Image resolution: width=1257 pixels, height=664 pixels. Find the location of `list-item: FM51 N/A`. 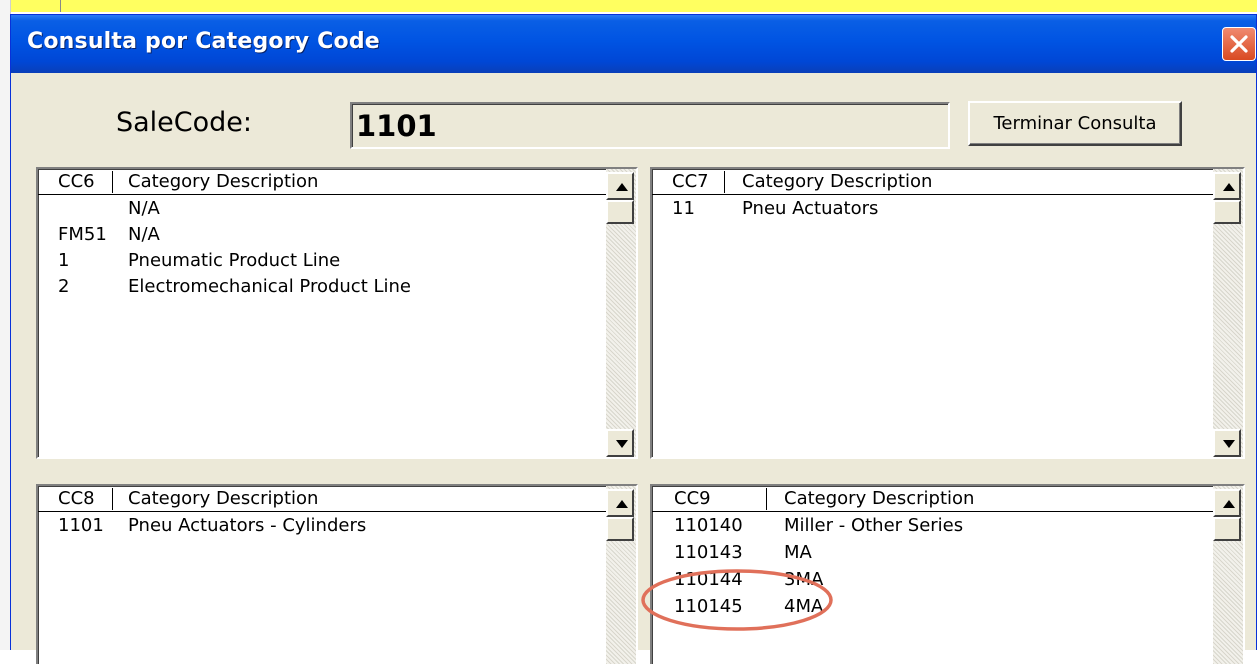

list-item: FM51 N/A is located at coordinates (322, 234).